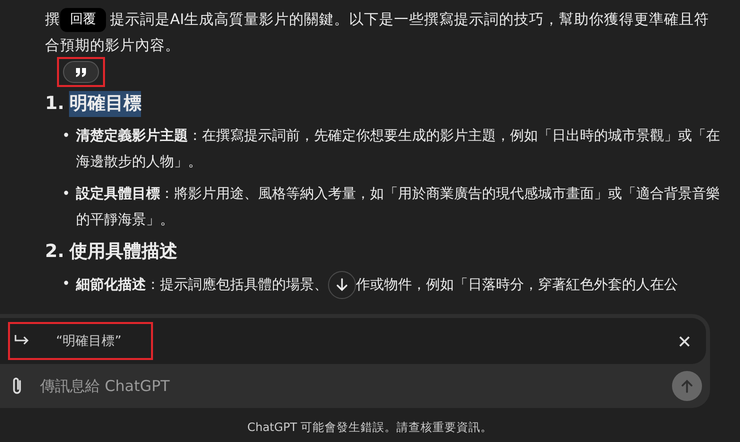 The image size is (740, 442). I want to click on message-input: 傳訊息給 ChatGPT, so click(355, 386).